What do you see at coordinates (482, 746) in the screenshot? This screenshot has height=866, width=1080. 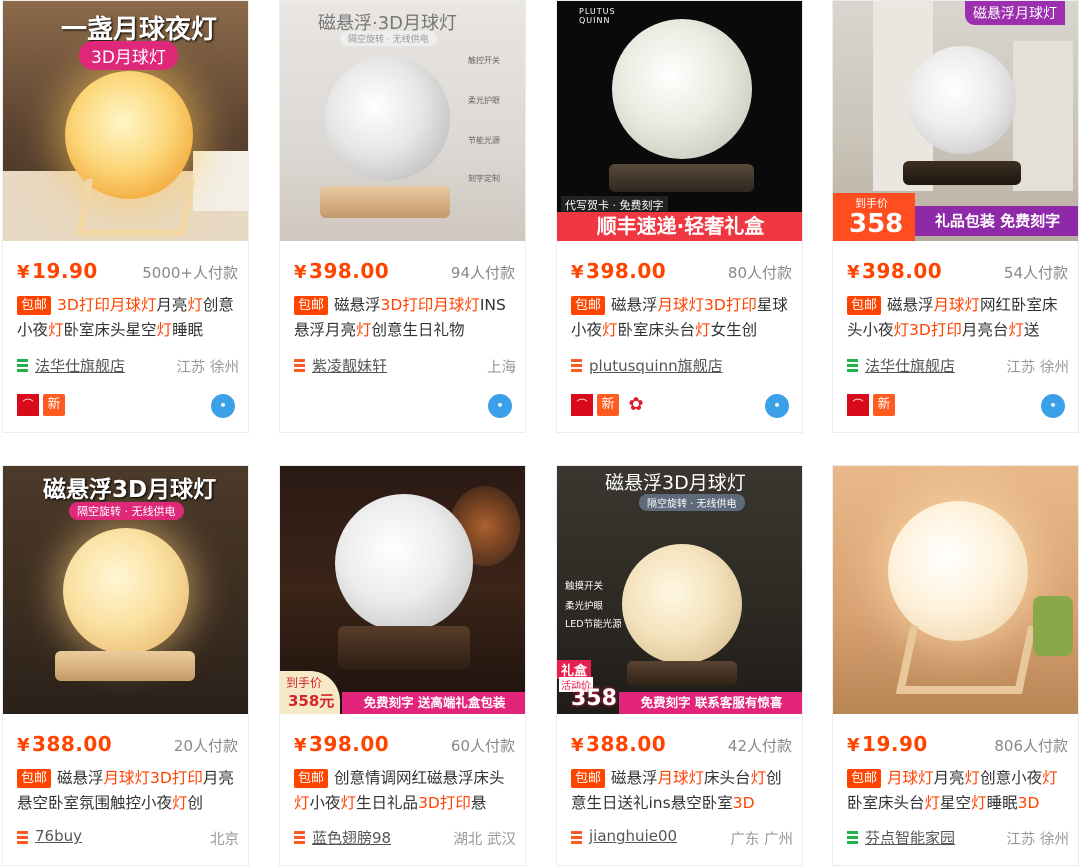 I see `sales-count: 60人付款` at bounding box center [482, 746].